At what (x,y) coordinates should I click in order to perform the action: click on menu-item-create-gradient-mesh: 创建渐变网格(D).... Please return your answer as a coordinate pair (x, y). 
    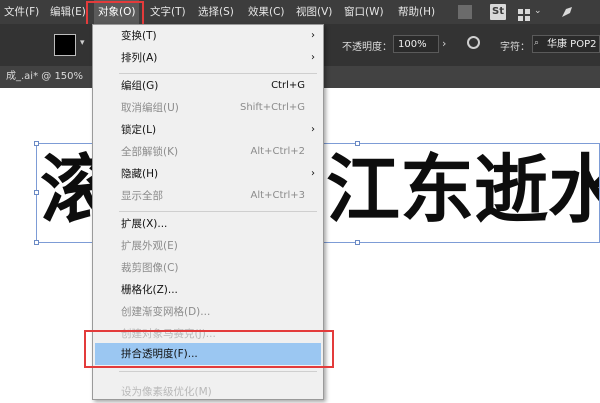
    Looking at the image, I should click on (208, 312).